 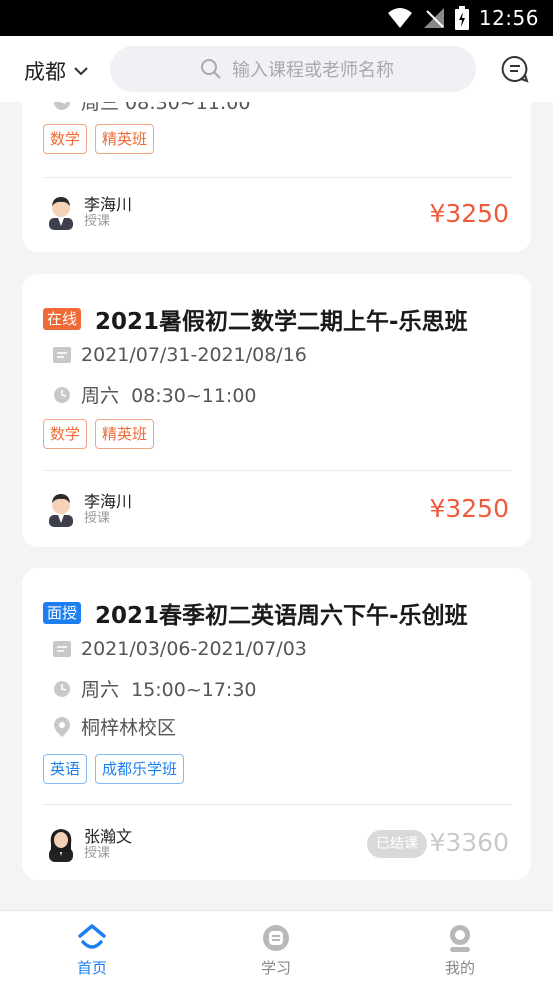 I want to click on date-range: 2021/07/31-2021/08/16, so click(x=194, y=355).